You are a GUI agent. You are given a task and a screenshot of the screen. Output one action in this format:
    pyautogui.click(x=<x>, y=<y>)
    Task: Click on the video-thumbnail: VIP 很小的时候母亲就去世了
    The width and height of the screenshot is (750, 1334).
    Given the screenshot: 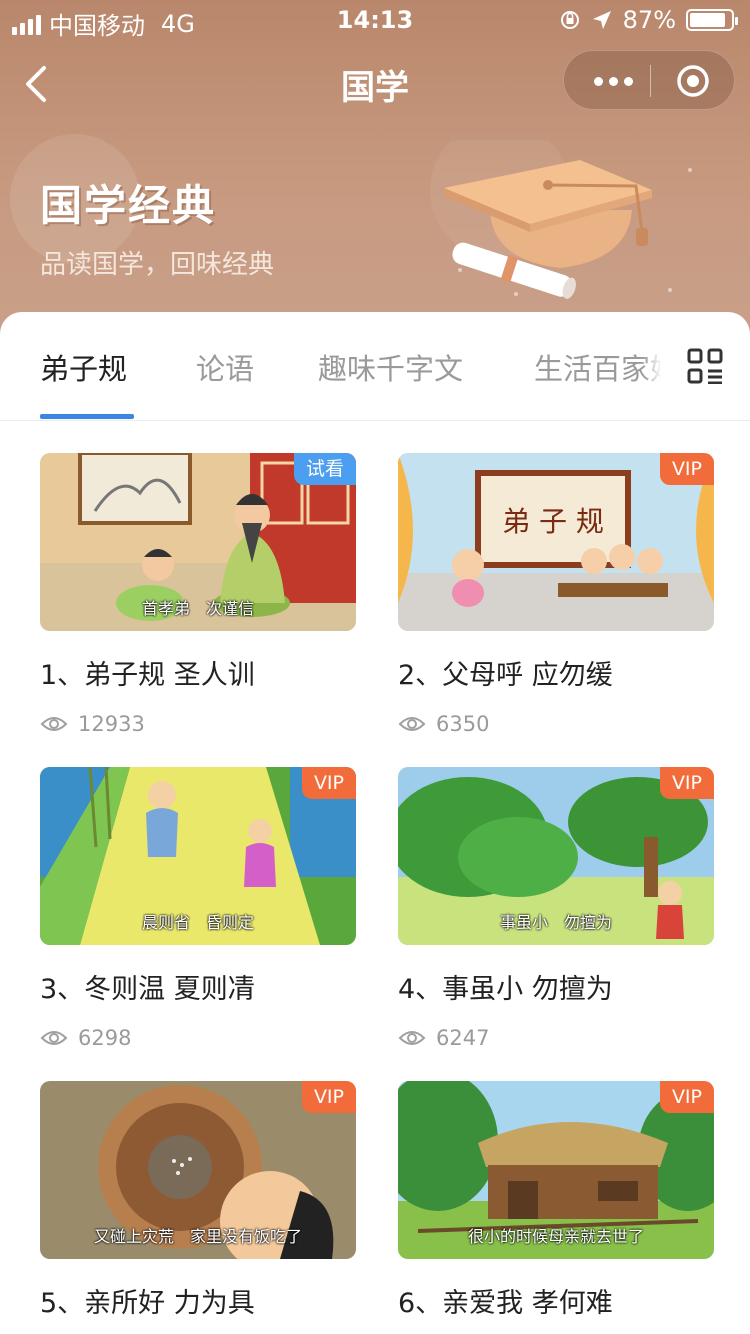 What is the action you would take?
    pyautogui.click(x=556, y=1170)
    